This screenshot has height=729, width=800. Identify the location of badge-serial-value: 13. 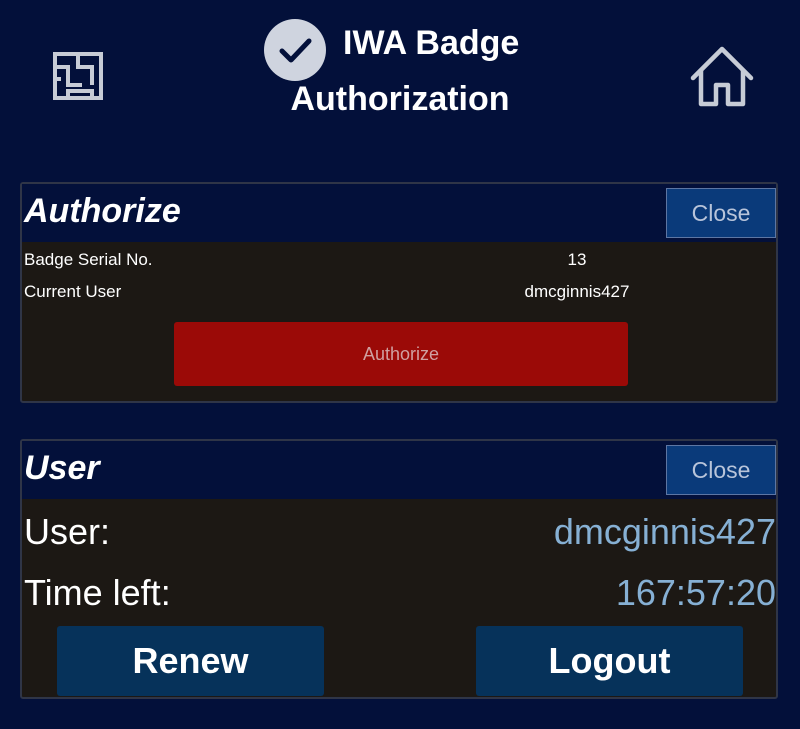
(577, 259).